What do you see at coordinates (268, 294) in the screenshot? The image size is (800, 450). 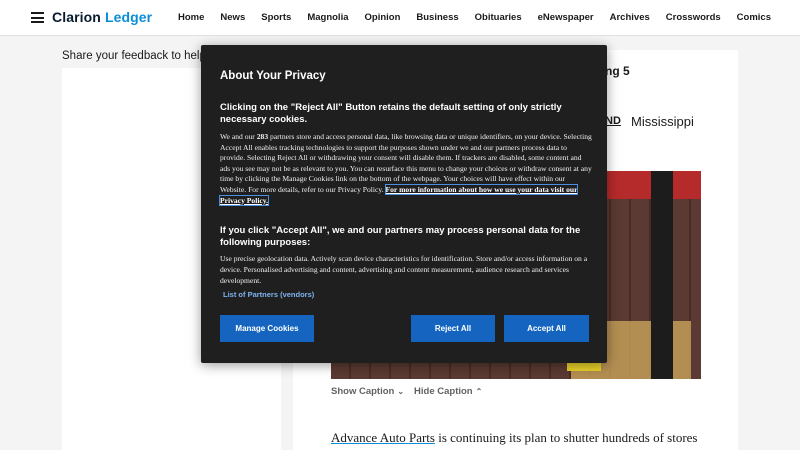 I see `partners-list-link: List of Partners (vendors)` at bounding box center [268, 294].